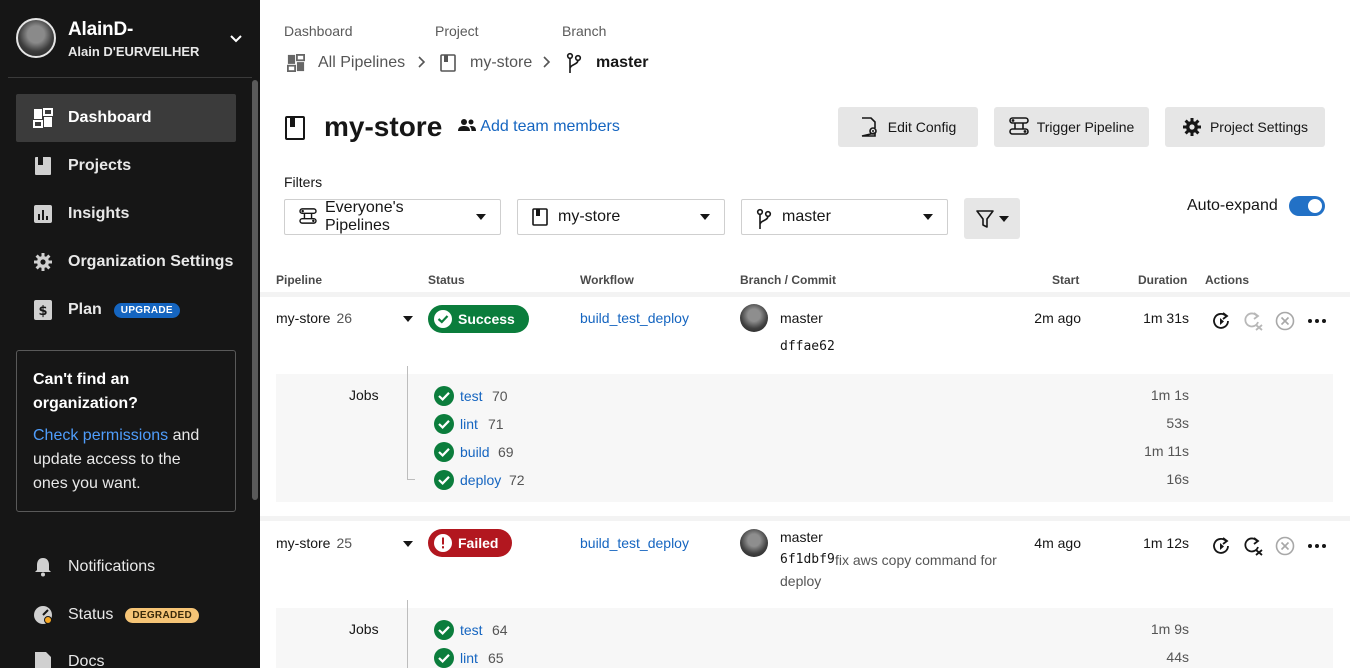 Image resolution: width=1350 pixels, height=668 pixels. I want to click on project-filter-value: my-store, so click(589, 216).